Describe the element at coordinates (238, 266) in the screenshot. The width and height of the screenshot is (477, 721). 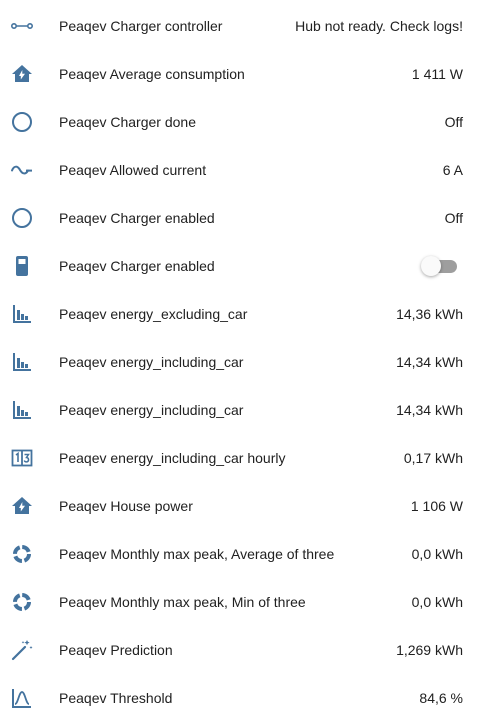
I see `entity-row-charger-enabled-switch: Peaqev Charger enabled` at that location.